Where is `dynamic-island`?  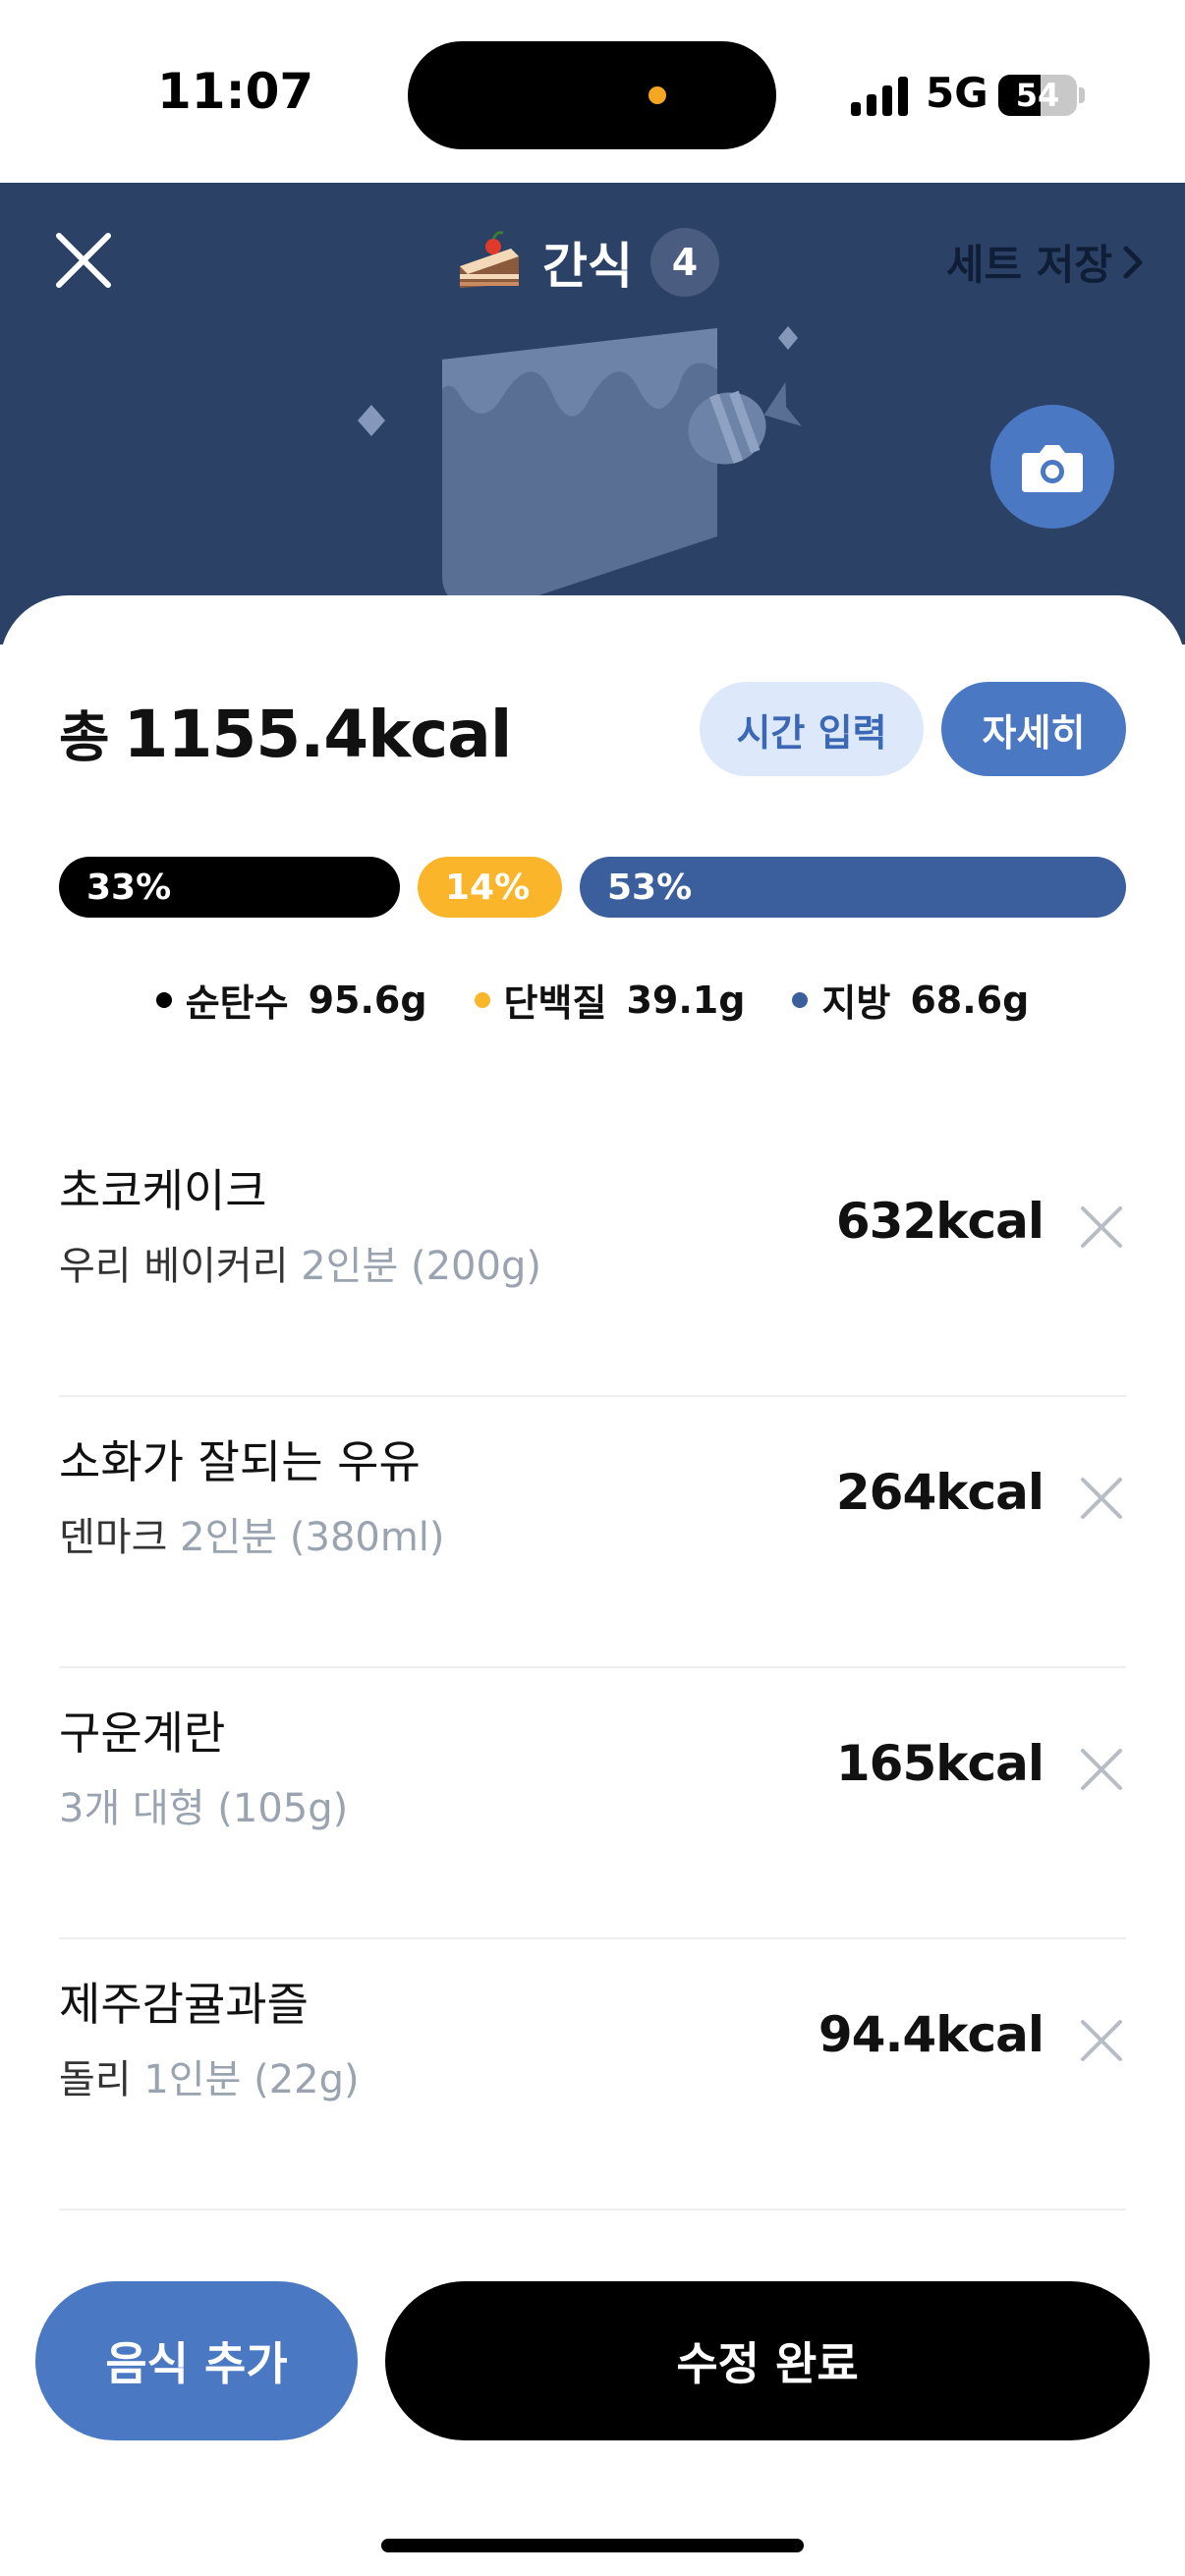
dynamic-island is located at coordinates (592, 95).